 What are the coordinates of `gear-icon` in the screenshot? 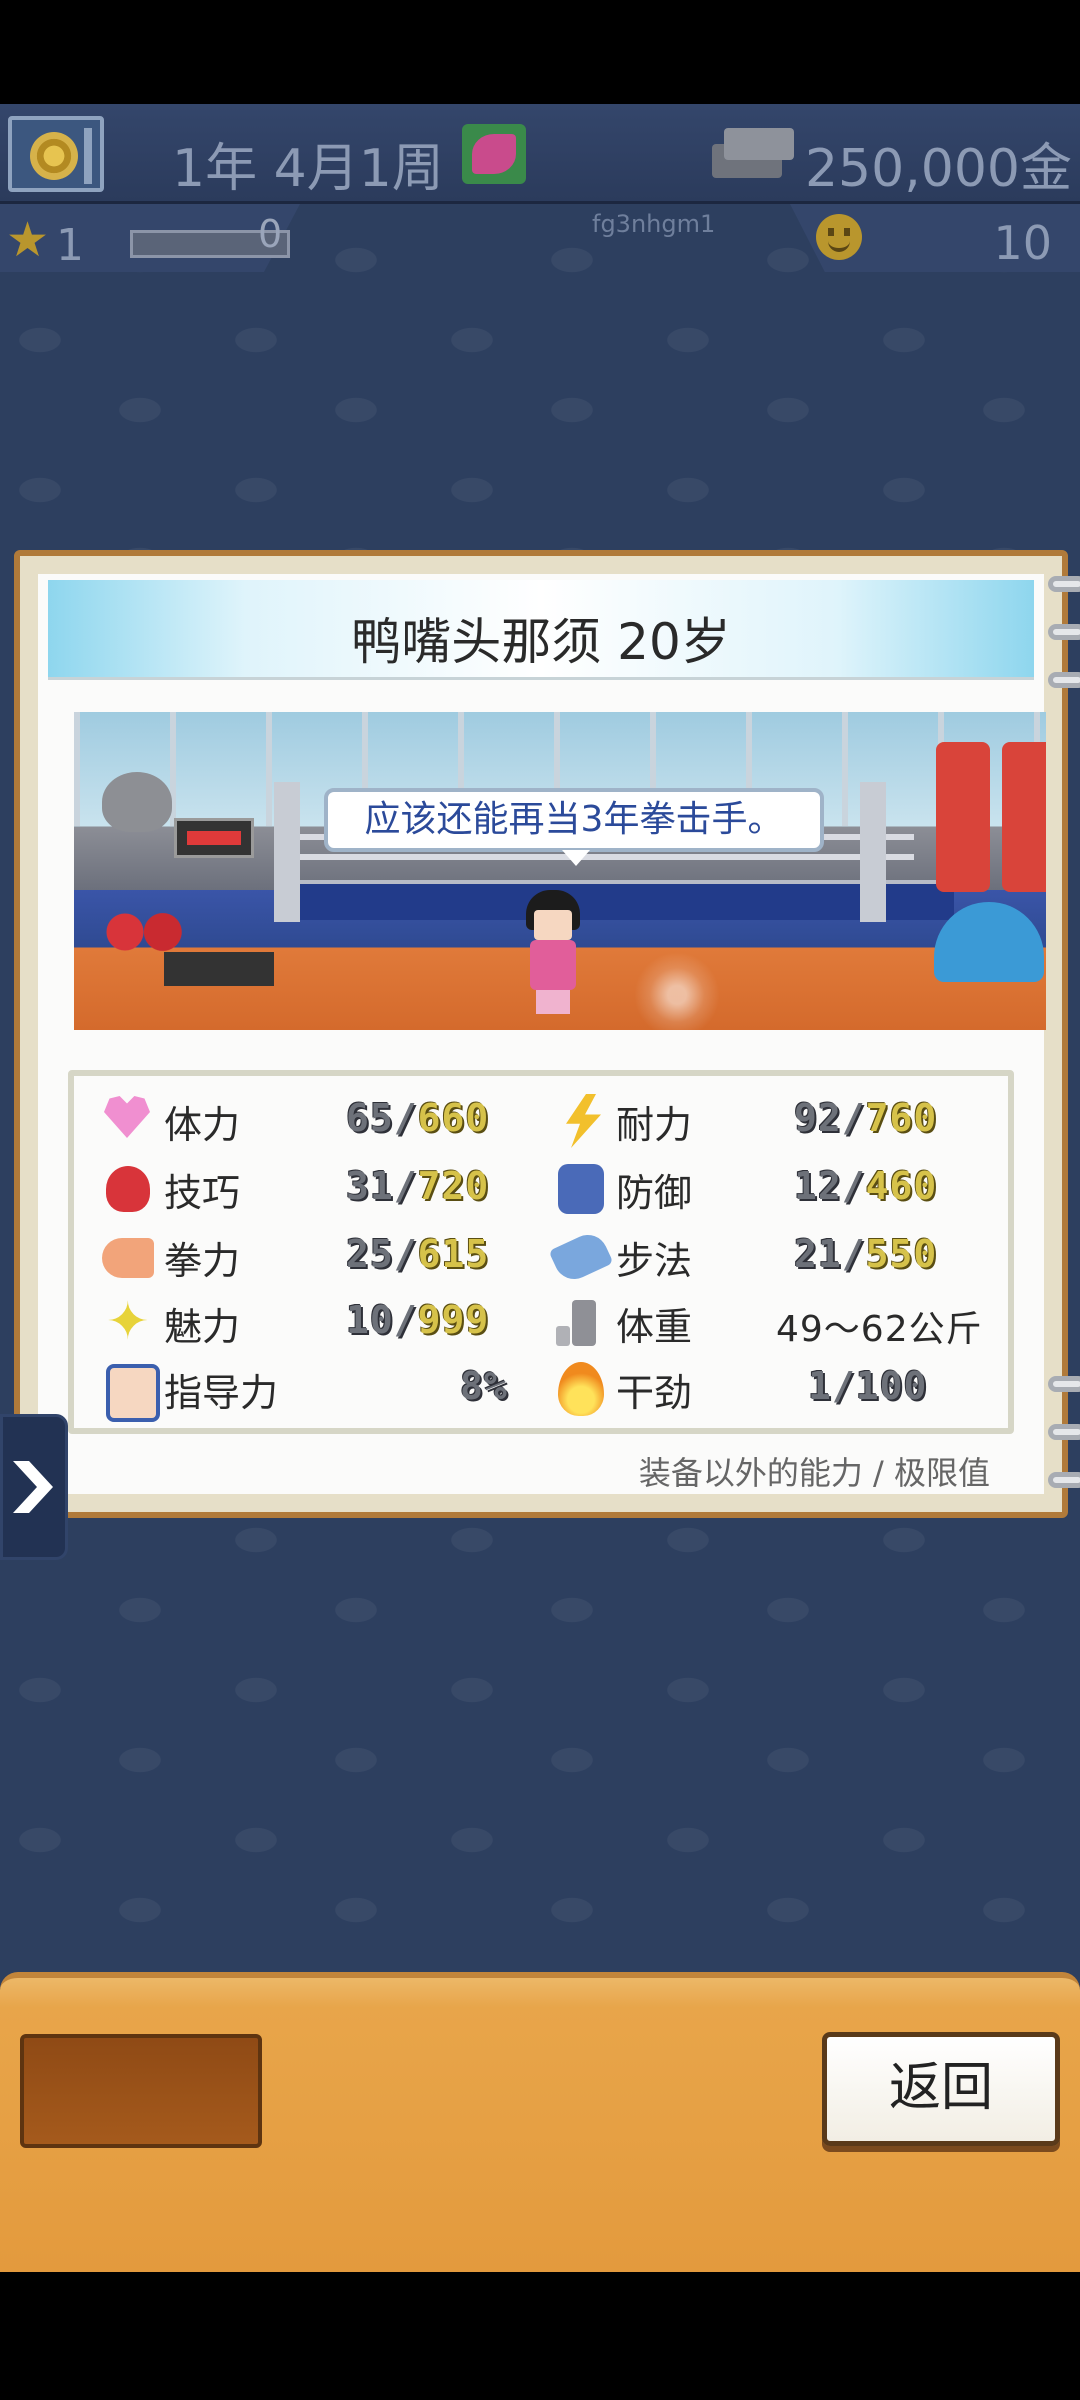 It's located at (54, 156).